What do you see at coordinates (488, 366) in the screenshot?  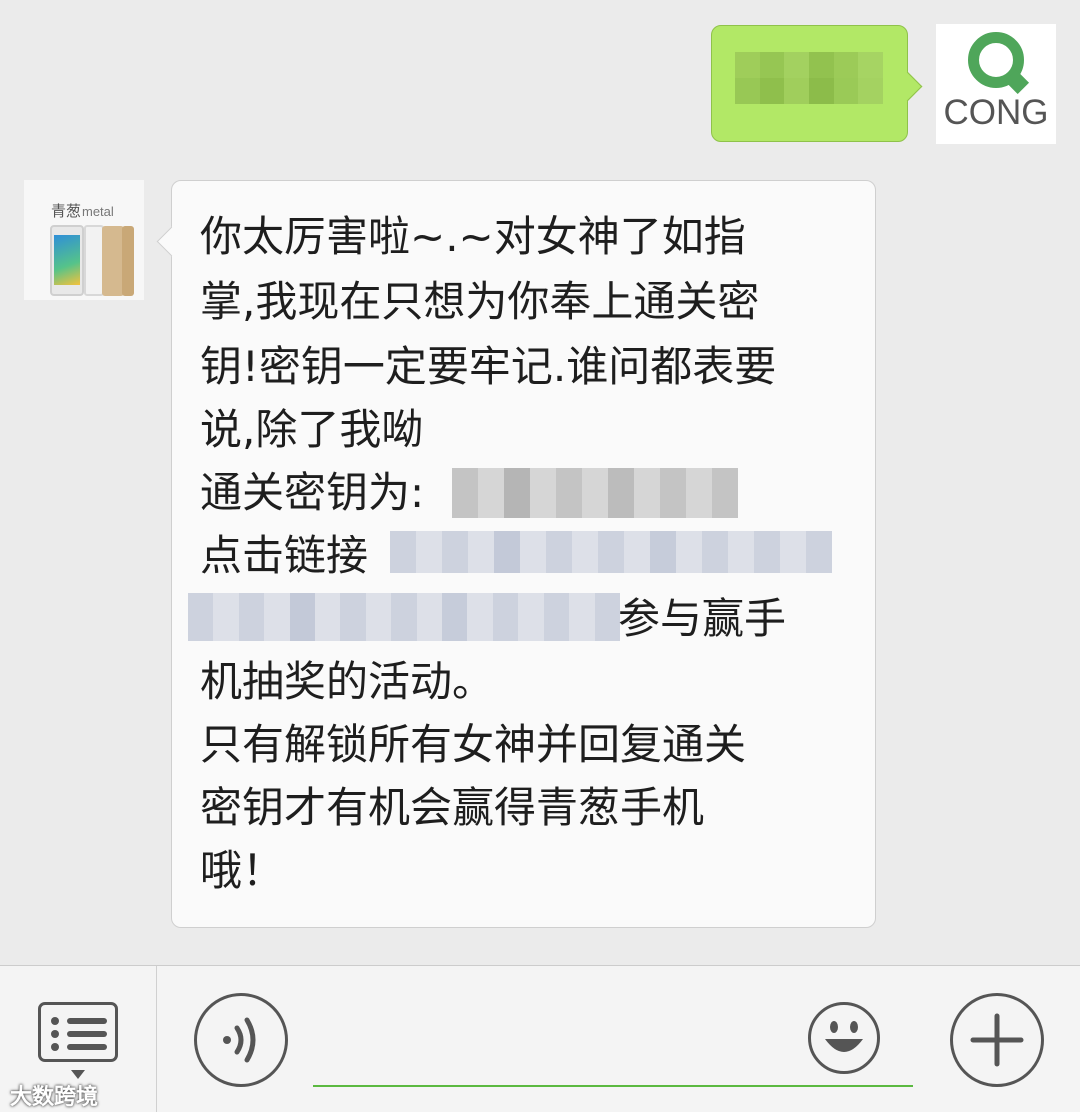 I see `message-line: 钥!密钥一定要牢记.谁问都表要` at bounding box center [488, 366].